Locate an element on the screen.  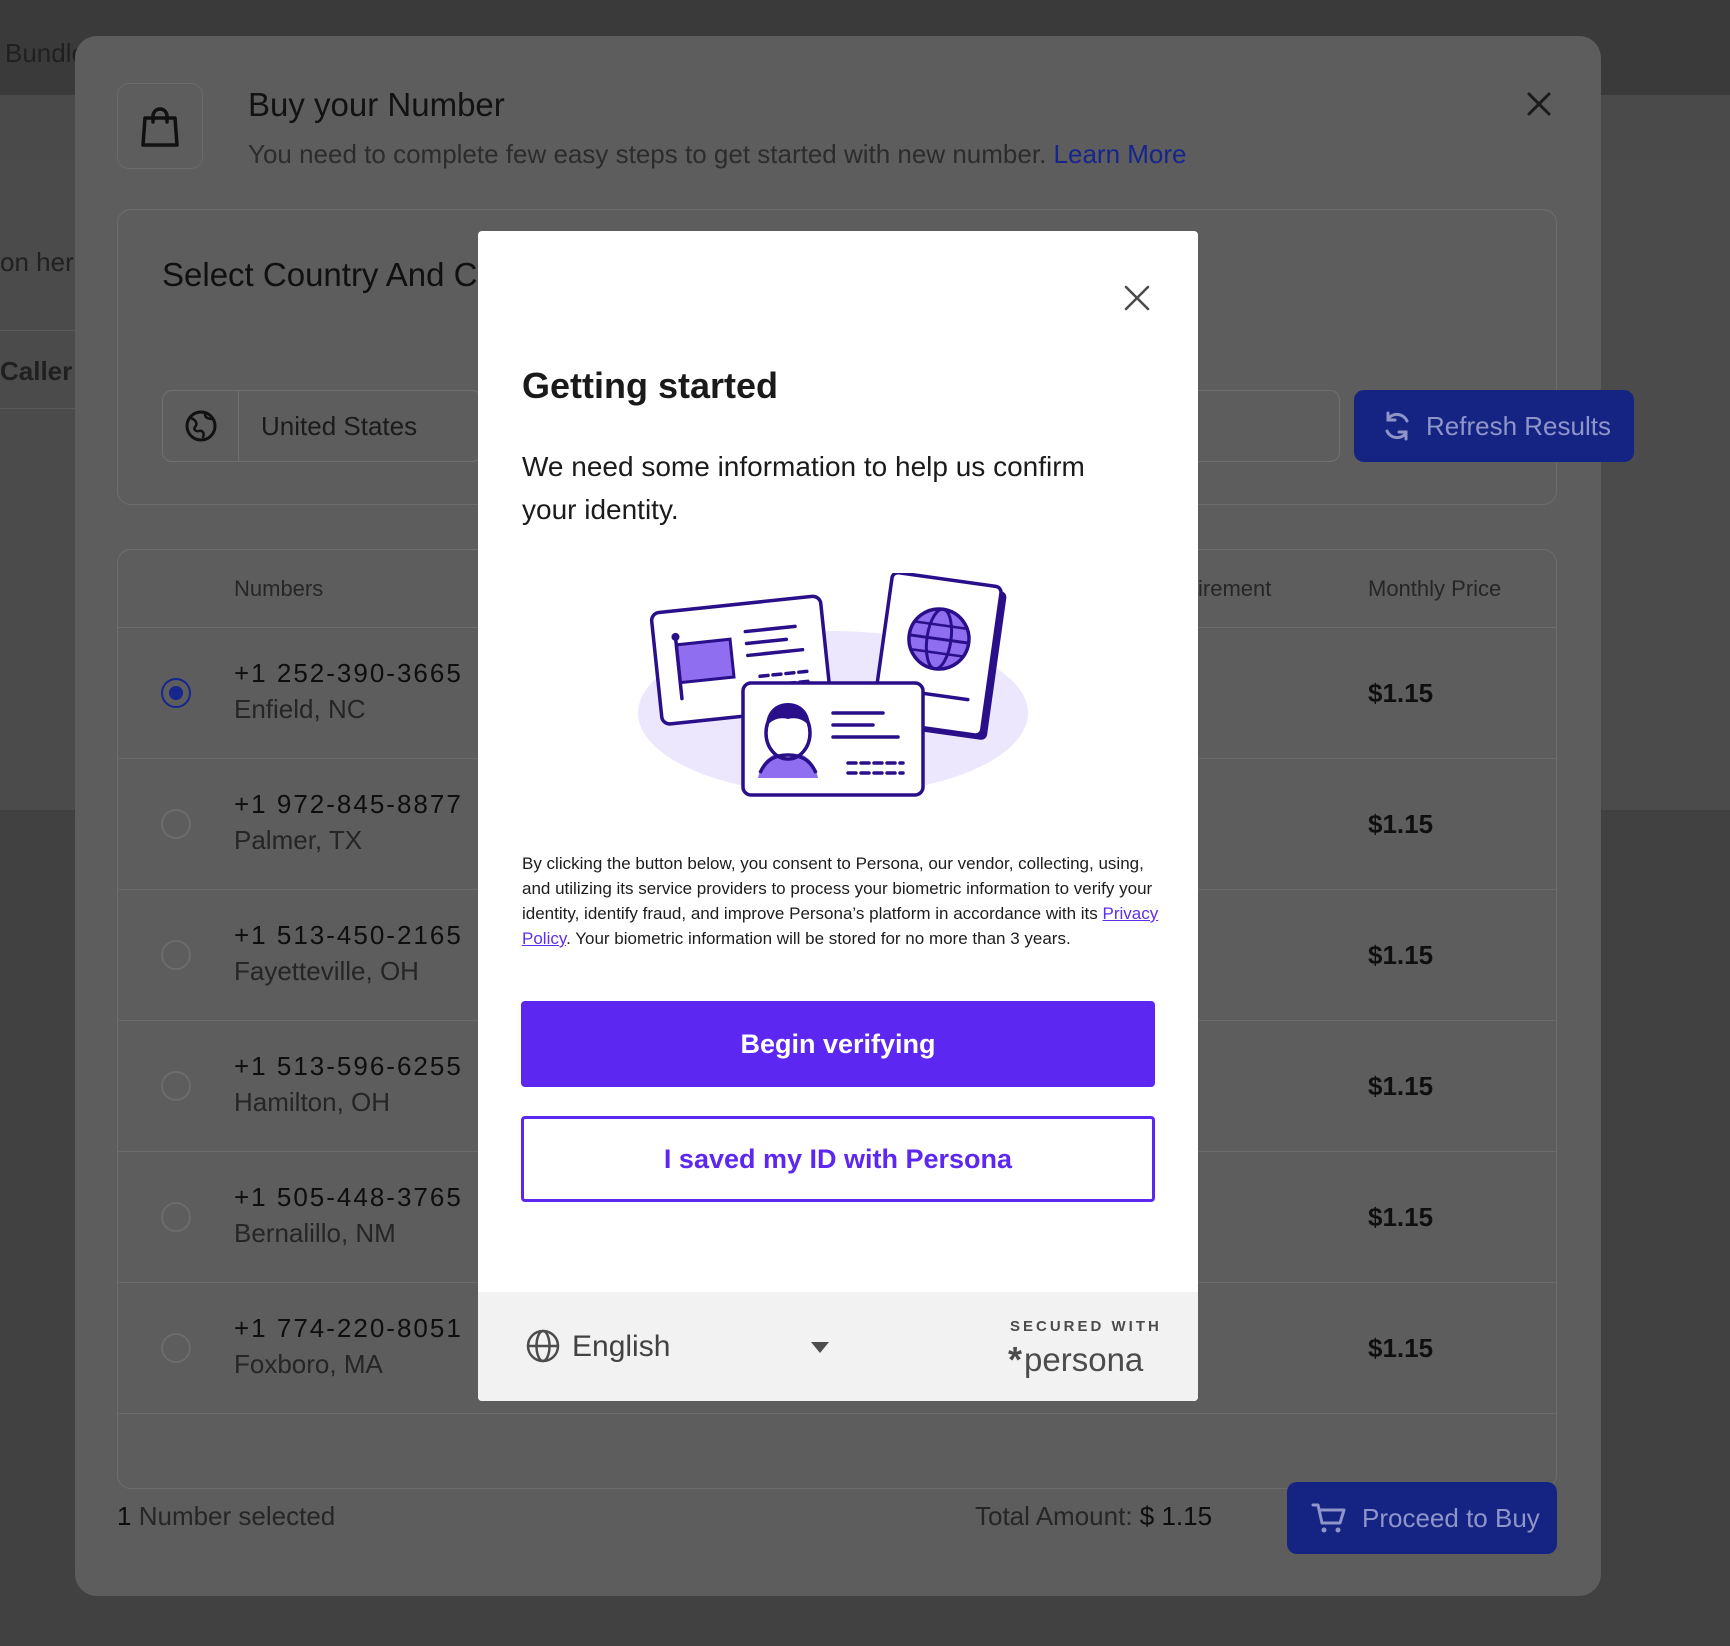
dialog-close-icon is located at coordinates (1137, 298).